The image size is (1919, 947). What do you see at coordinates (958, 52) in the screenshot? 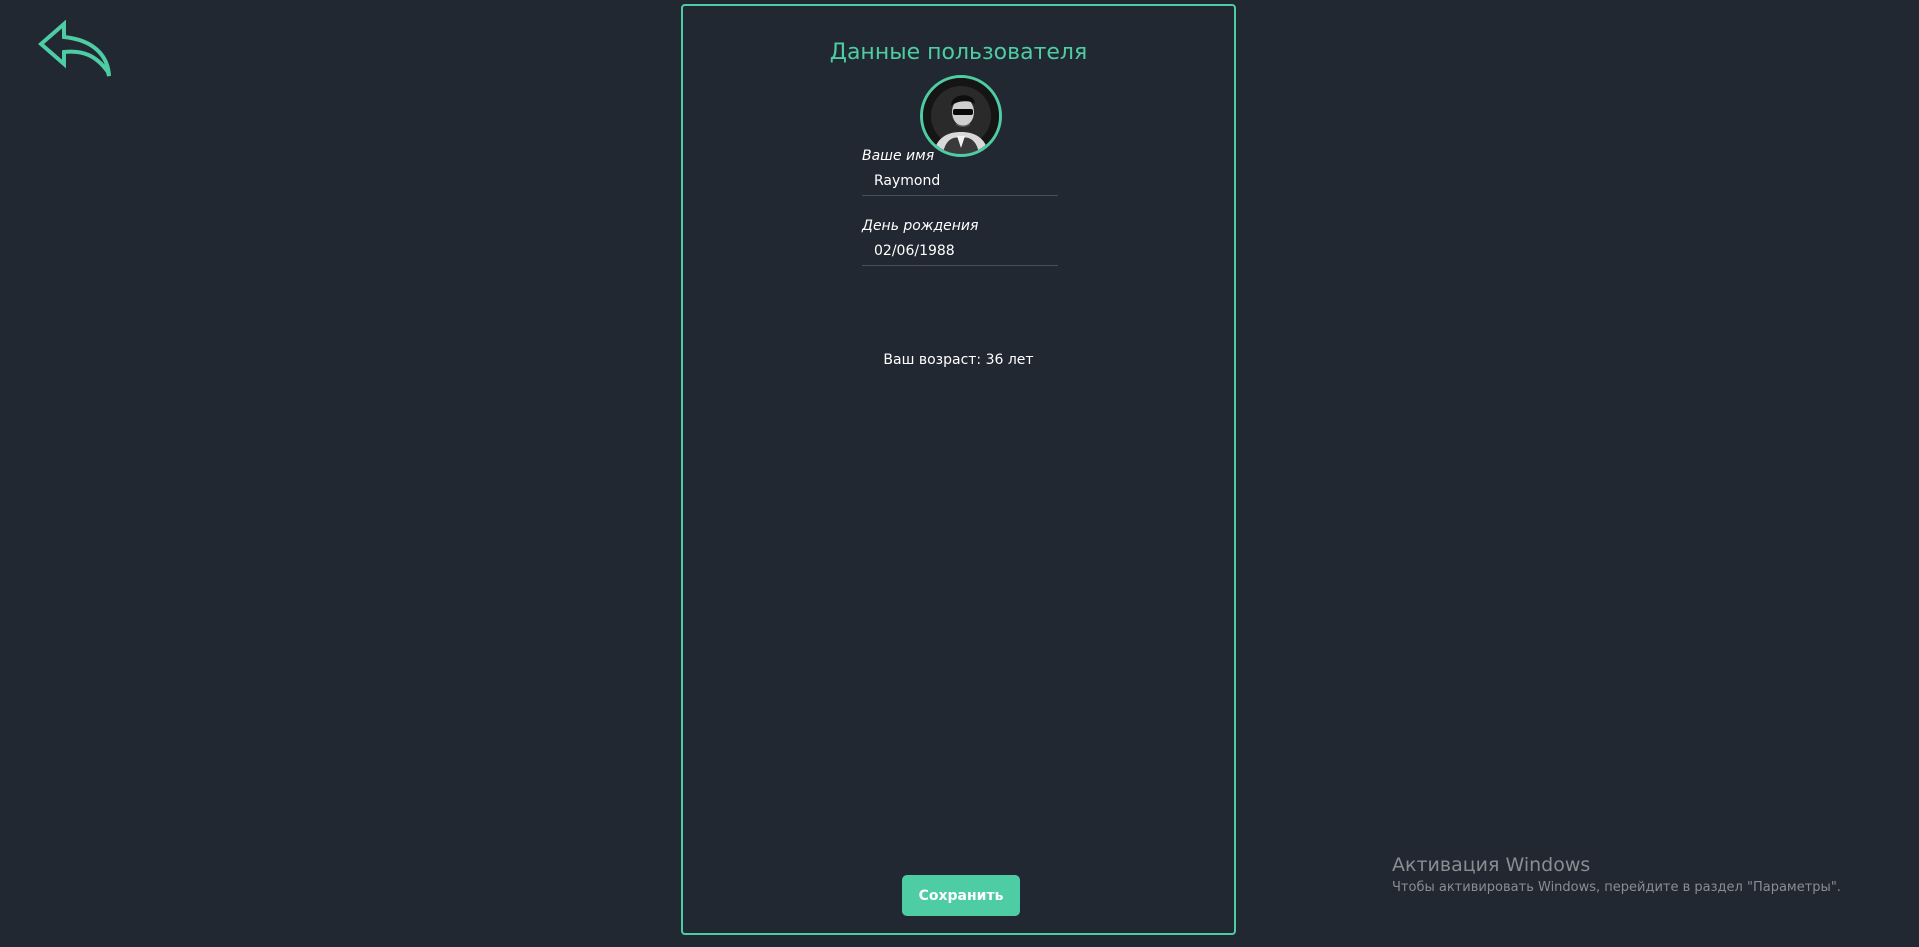
I see `page-title: Данные пользователя` at bounding box center [958, 52].